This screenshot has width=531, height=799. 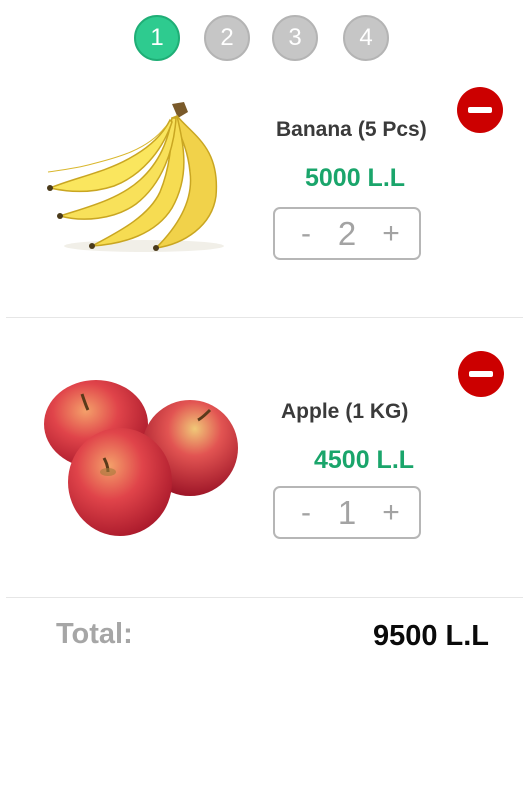 What do you see at coordinates (366, 38) in the screenshot?
I see `step-4: 4` at bounding box center [366, 38].